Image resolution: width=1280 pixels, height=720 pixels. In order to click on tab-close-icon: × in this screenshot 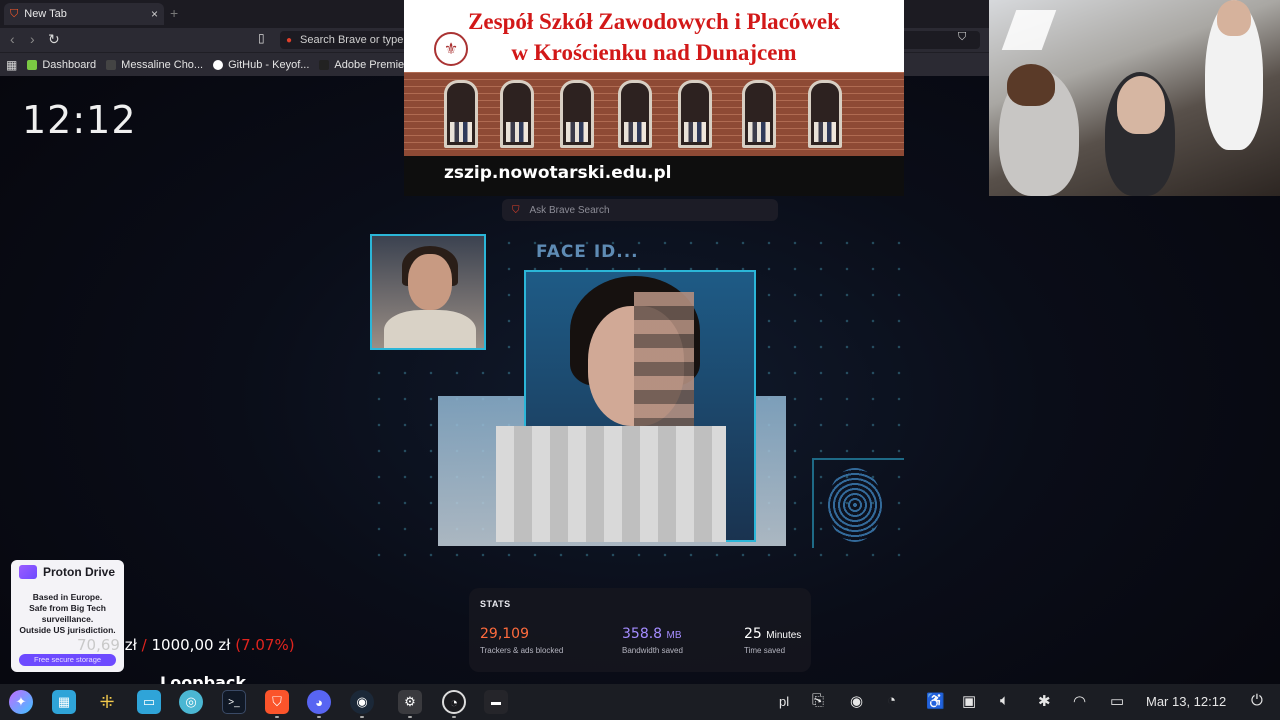, I will do `click(154, 14)`.